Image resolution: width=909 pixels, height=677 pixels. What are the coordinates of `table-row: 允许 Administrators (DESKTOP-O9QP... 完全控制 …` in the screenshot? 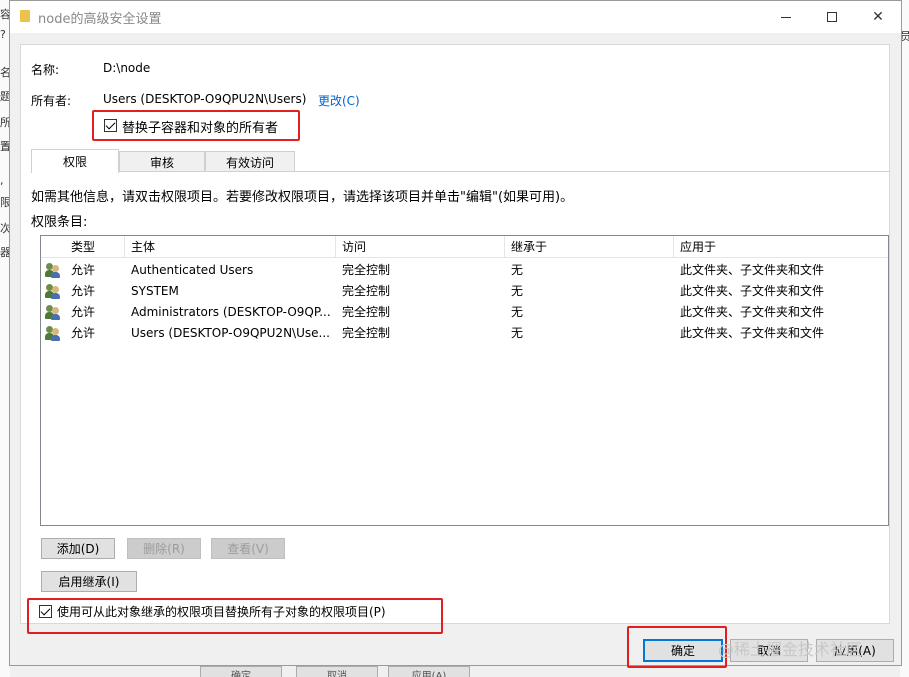 It's located at (464, 312).